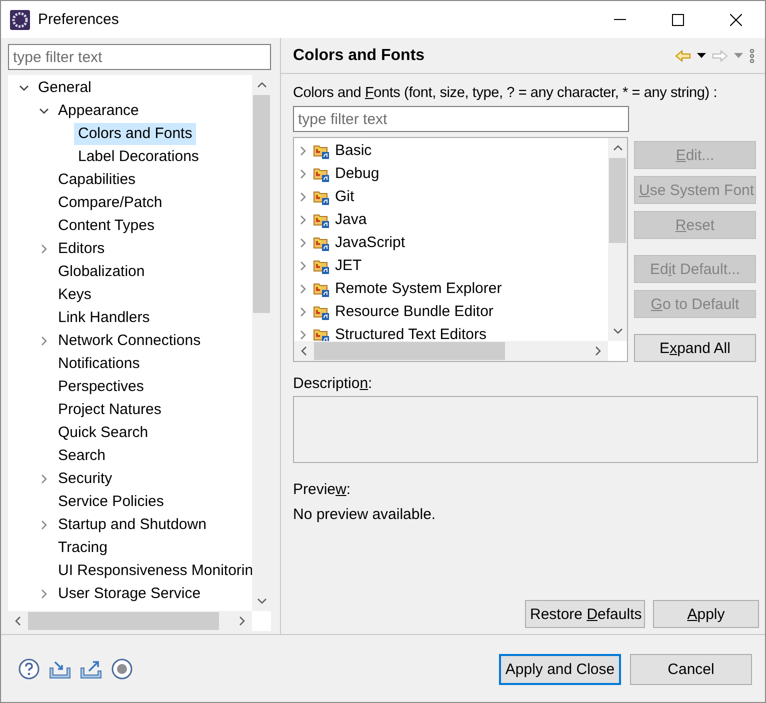  What do you see at coordinates (111, 501) in the screenshot?
I see `tree-item: Service Policies` at bounding box center [111, 501].